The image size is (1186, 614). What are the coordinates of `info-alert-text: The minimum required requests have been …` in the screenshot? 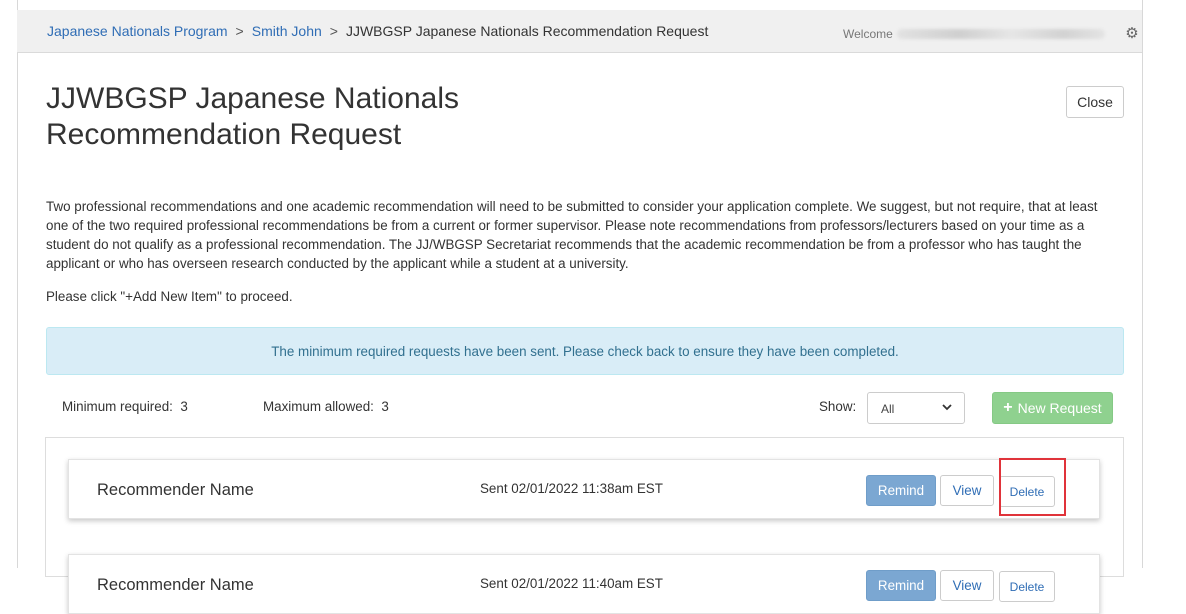 It's located at (585, 351).